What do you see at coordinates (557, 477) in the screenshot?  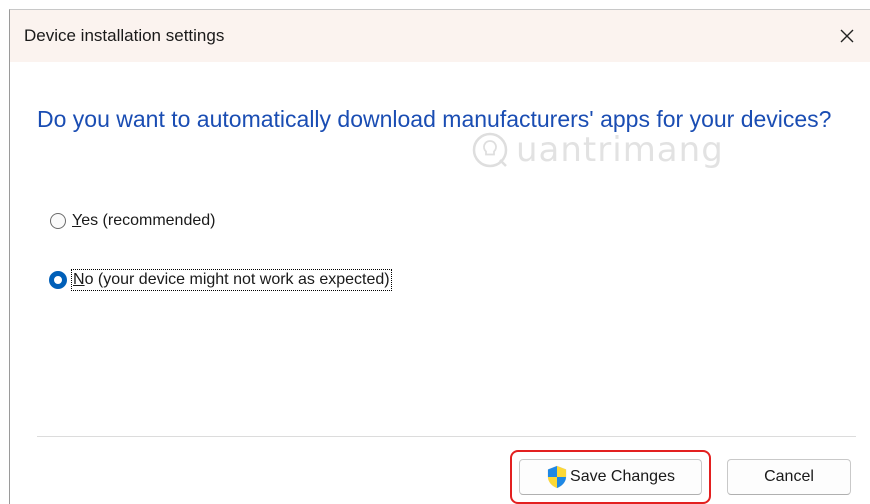 I see `uac-shield-icon` at bounding box center [557, 477].